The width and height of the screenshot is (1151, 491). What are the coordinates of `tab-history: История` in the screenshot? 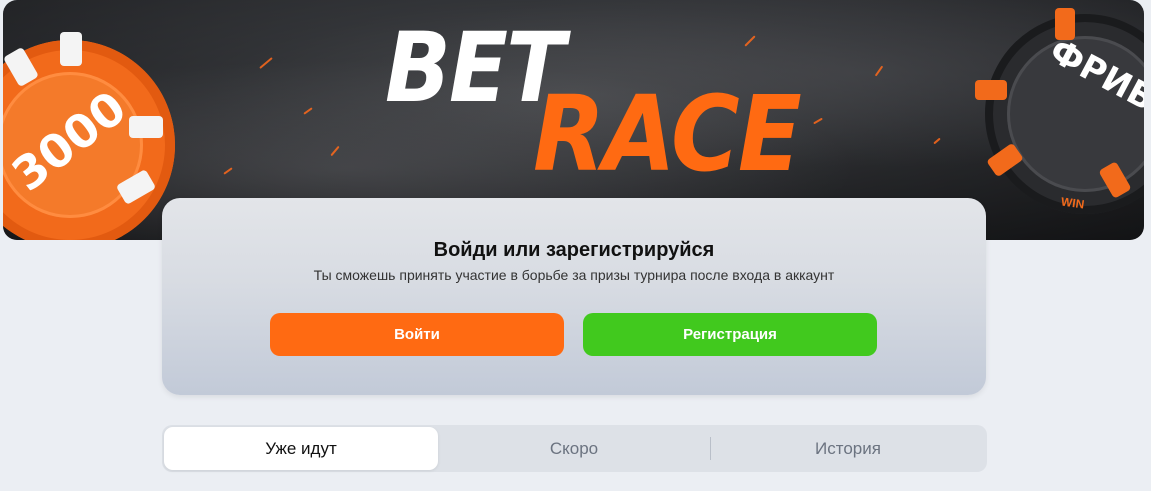 It's located at (848, 448).